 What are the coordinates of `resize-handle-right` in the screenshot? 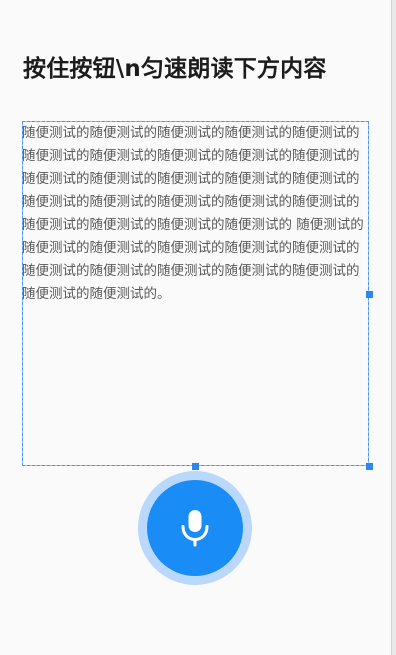 It's located at (369, 294).